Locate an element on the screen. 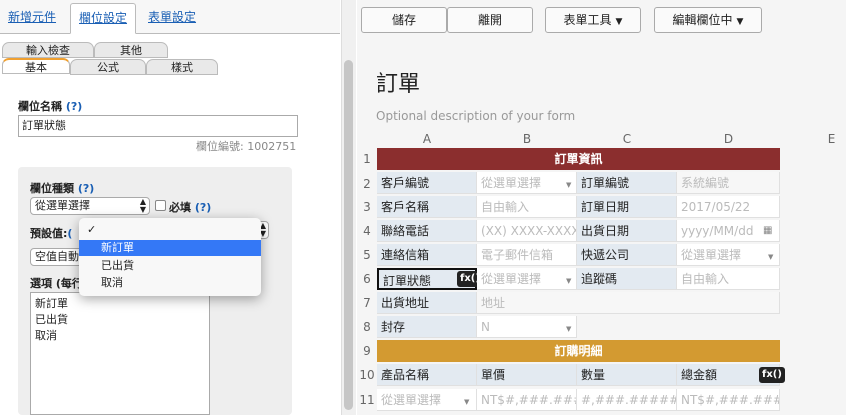 Image resolution: width=846 pixels, height=415 pixels. input-cell: (XX) XXXX-XXXX is located at coordinates (527, 231).